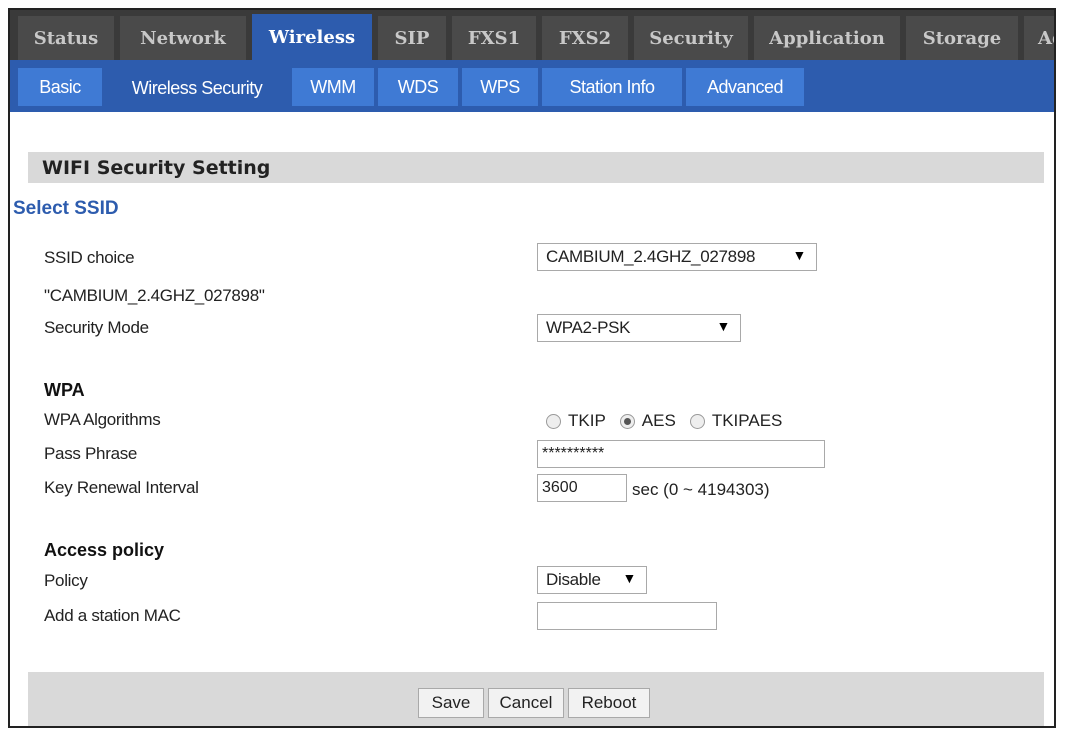 This screenshot has width=1065, height=732. What do you see at coordinates (627, 616) in the screenshot?
I see `add-mac-input` at bounding box center [627, 616].